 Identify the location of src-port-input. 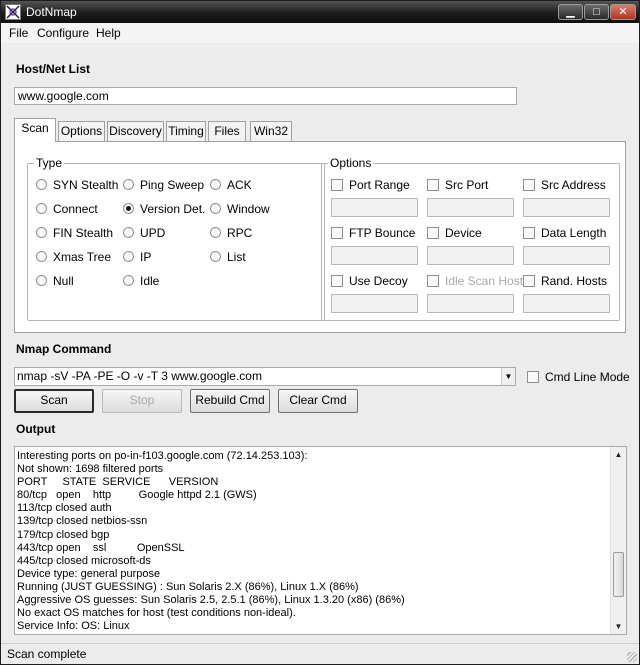
(470, 207).